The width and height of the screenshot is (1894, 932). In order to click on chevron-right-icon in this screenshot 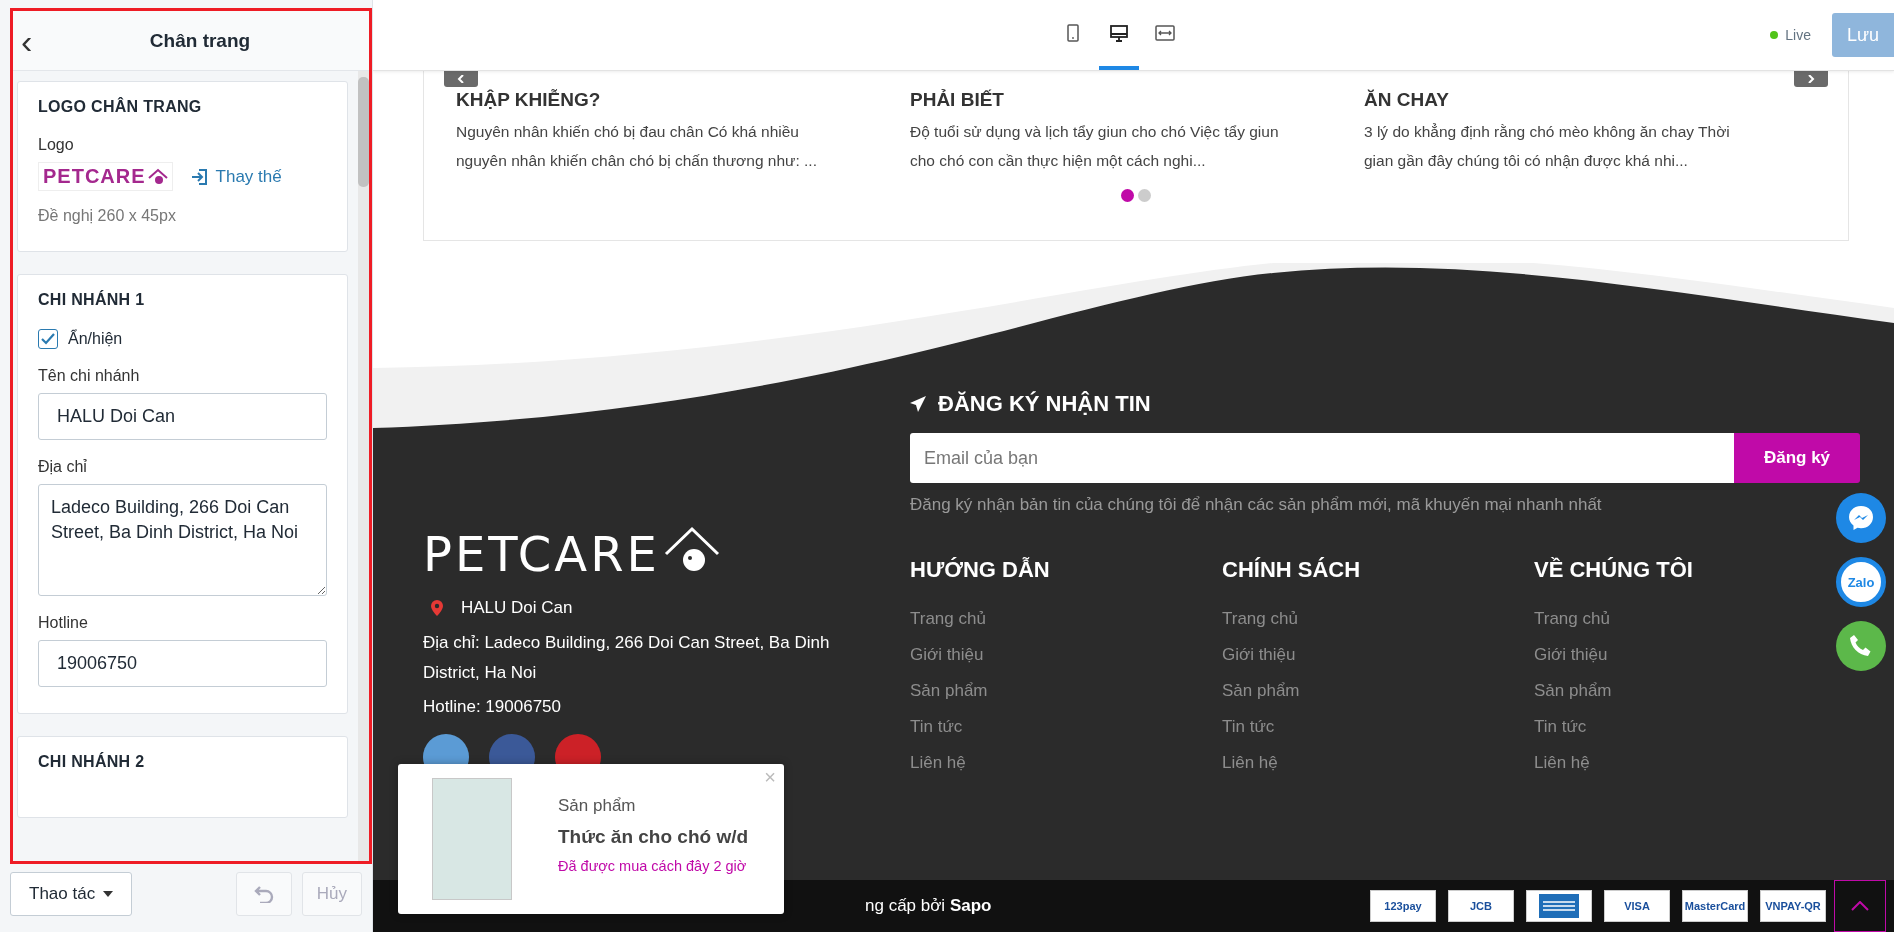, I will do `click(1811, 79)`.